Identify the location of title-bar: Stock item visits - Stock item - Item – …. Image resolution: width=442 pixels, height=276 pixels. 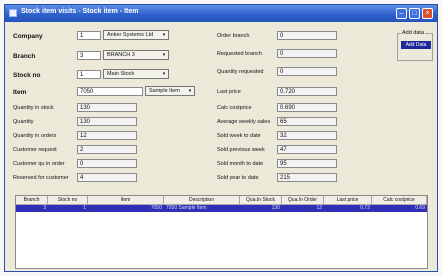
(221, 13).